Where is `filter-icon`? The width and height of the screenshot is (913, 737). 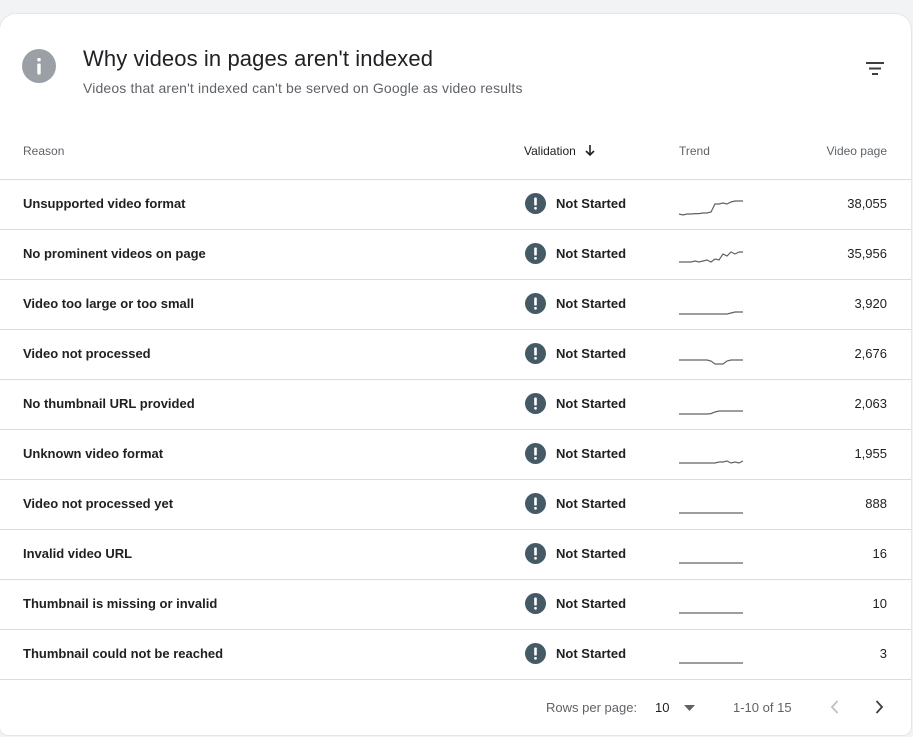 filter-icon is located at coordinates (875, 68).